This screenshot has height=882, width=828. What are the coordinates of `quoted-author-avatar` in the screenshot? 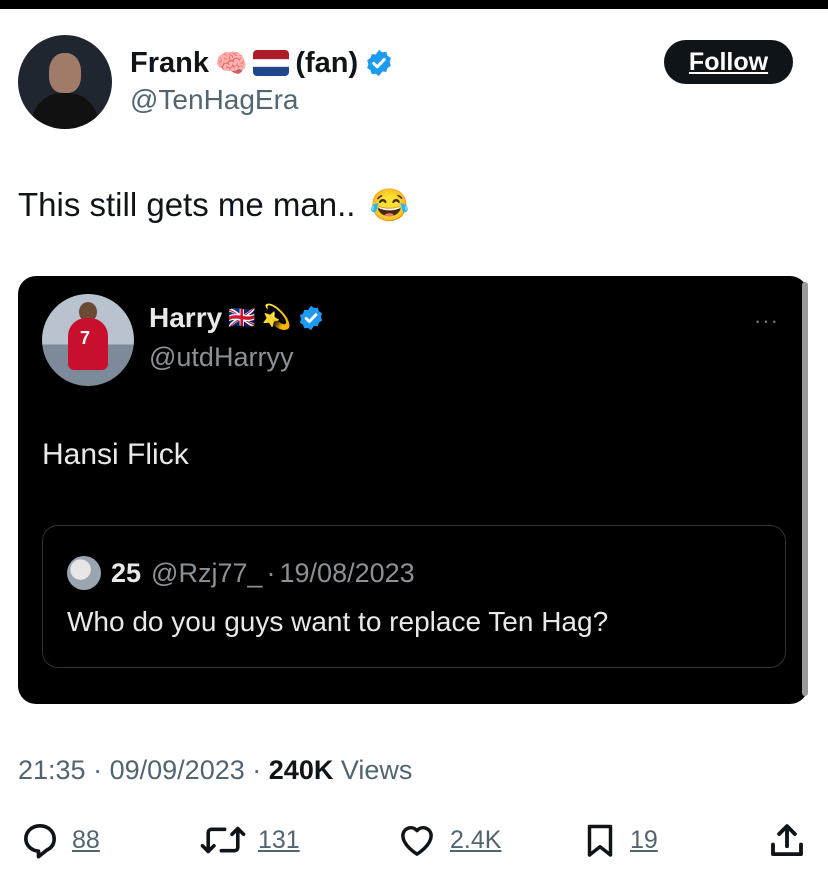 It's located at (84, 573).